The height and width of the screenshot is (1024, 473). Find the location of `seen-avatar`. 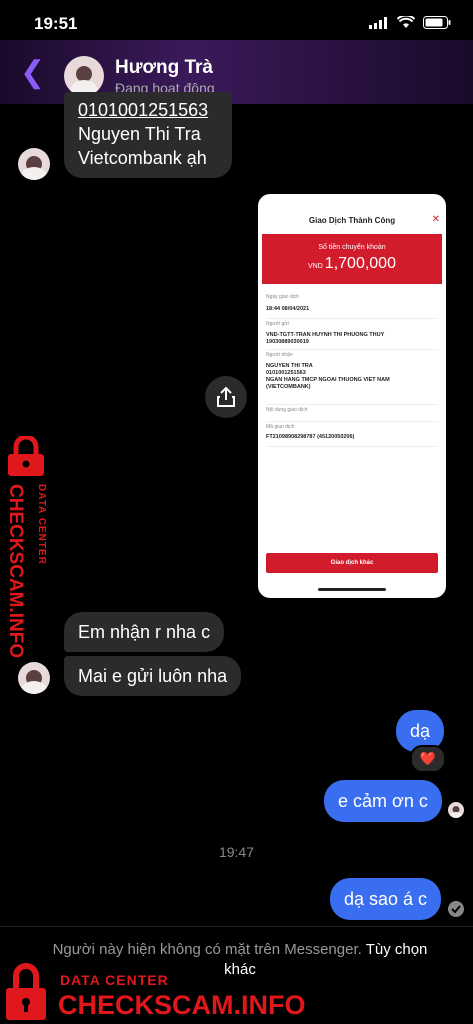

seen-avatar is located at coordinates (456, 810).